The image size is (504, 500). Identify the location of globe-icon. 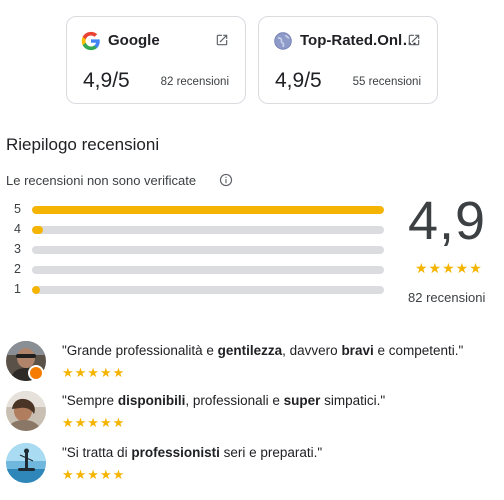
(283, 41).